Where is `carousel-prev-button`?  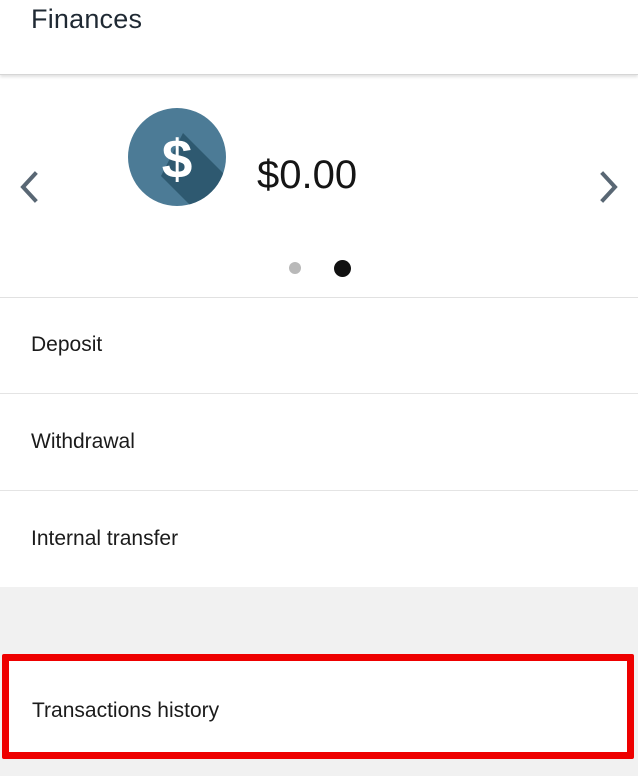
carousel-prev-button is located at coordinates (29, 187).